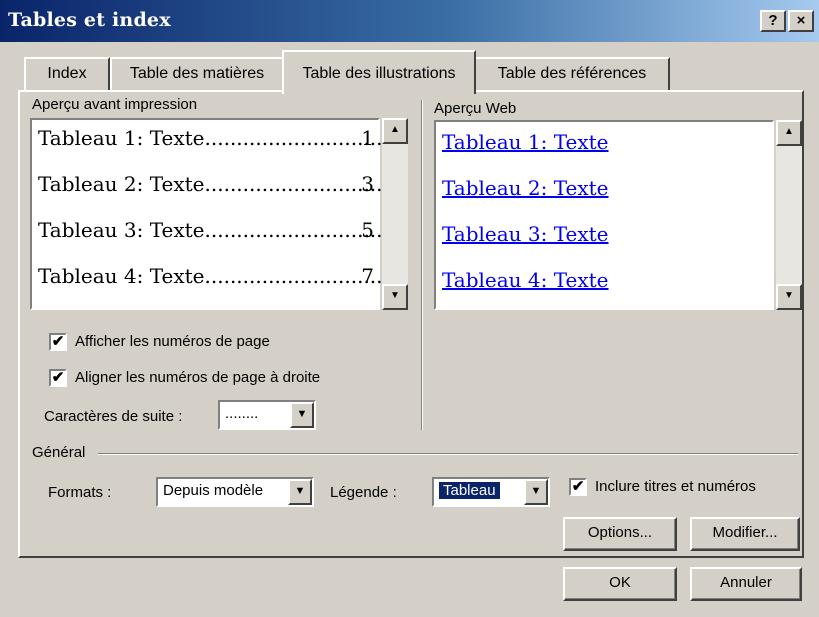  I want to click on tab-index-label: Index, so click(67, 73).